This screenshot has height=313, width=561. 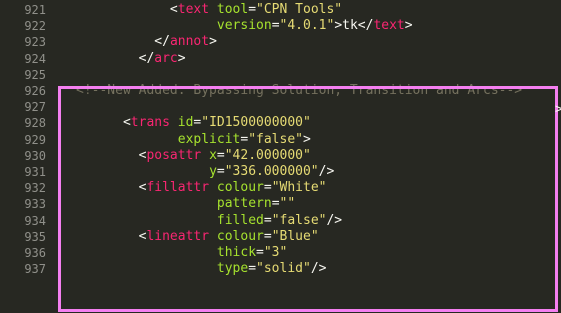 I want to click on code-text: </annot>, so click(x=146, y=42).